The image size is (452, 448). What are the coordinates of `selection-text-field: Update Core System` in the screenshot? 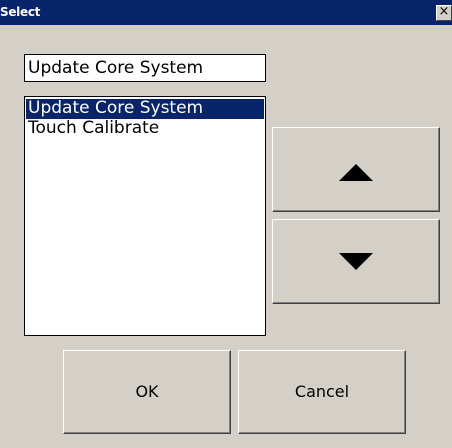 It's located at (145, 68).